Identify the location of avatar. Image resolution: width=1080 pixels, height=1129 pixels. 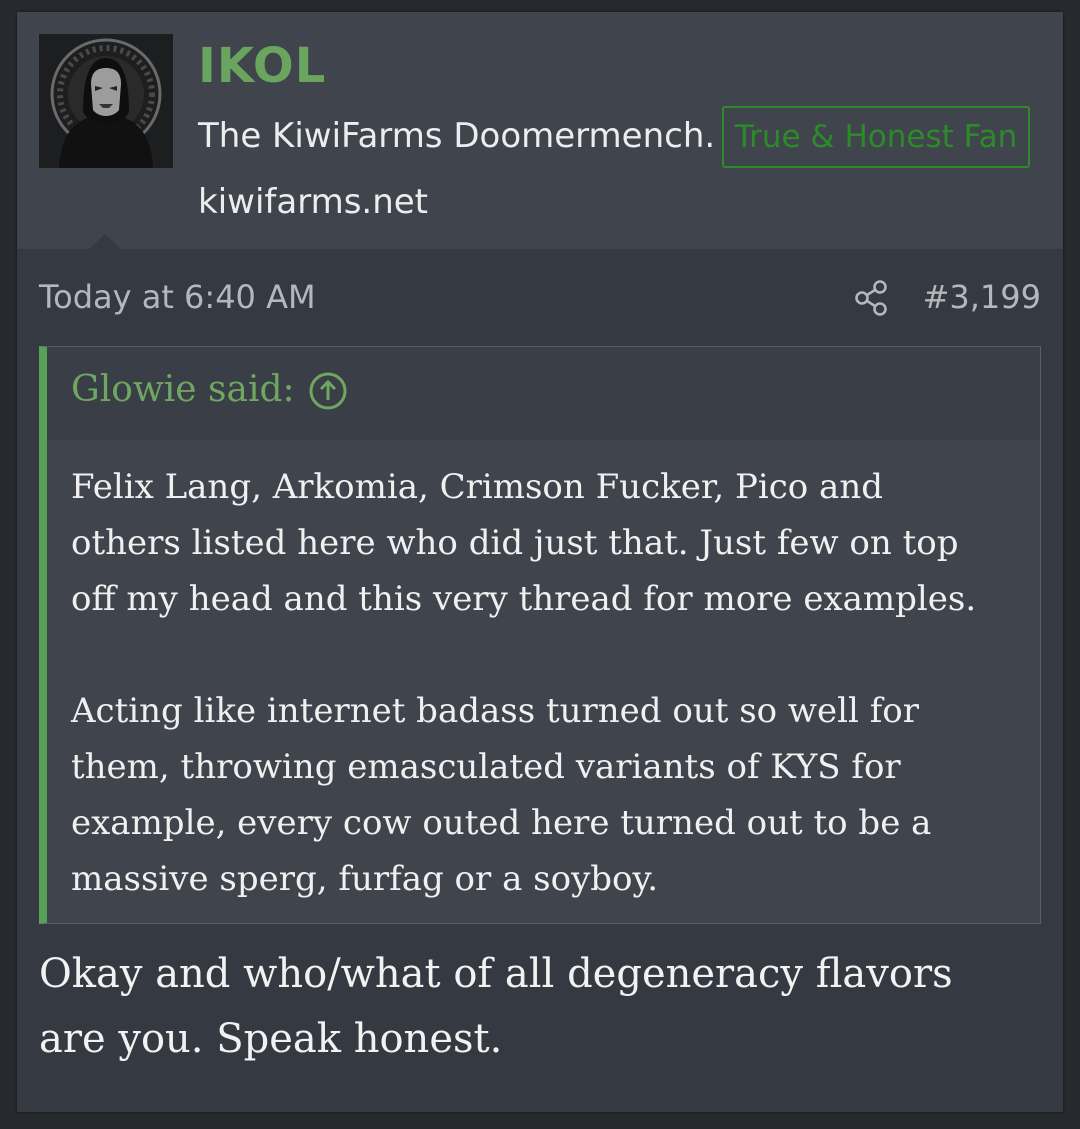
(106, 101).